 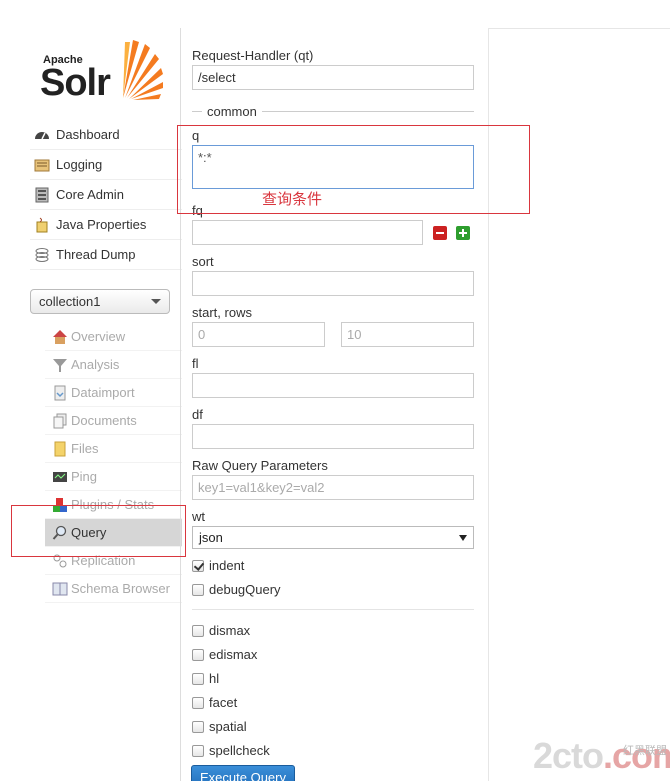 I want to click on add-fq-button, so click(x=463, y=233).